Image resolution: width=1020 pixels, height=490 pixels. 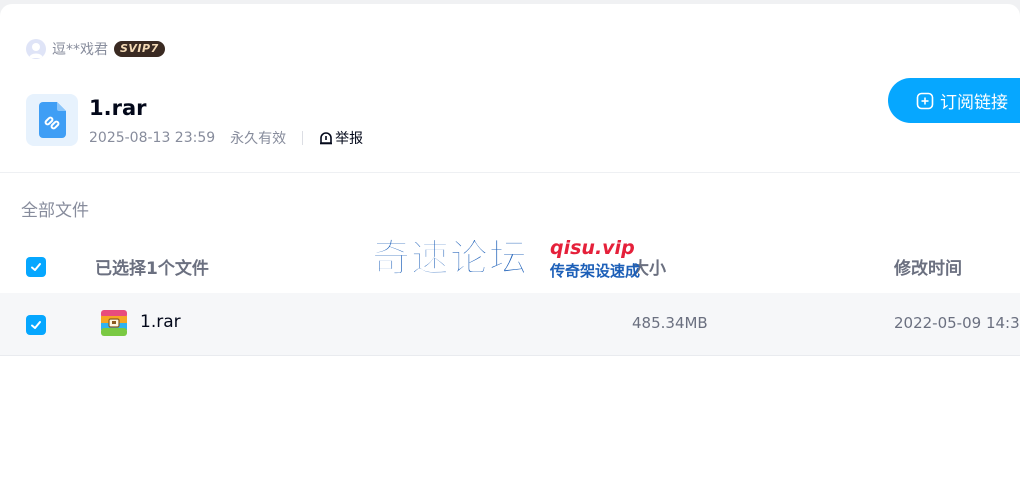 I want to click on file-type-icon, so click(x=52, y=120).